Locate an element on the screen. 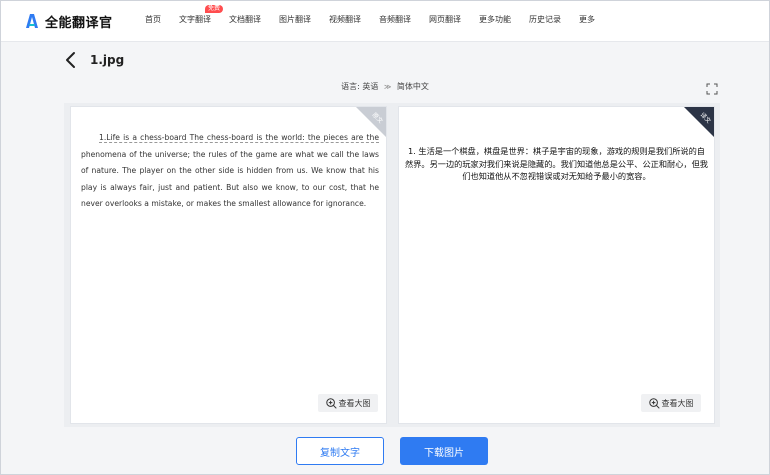 This screenshot has width=770, height=475. nav-text-translate: 文字翻译 免费 is located at coordinates (201, 15).